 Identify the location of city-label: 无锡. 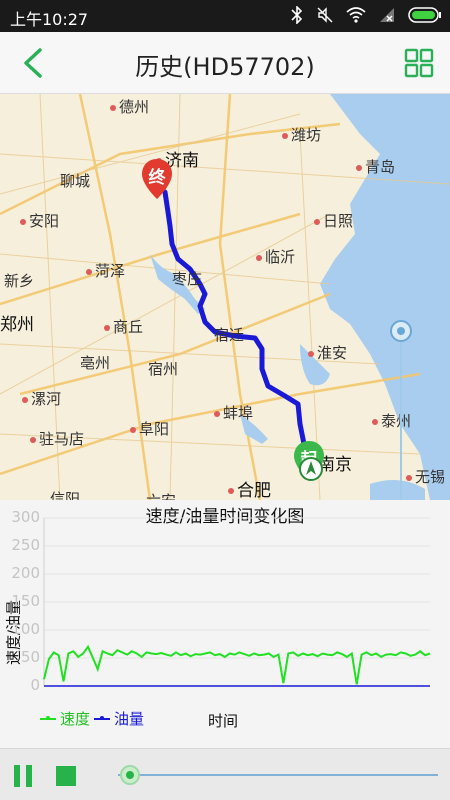
(425, 476).